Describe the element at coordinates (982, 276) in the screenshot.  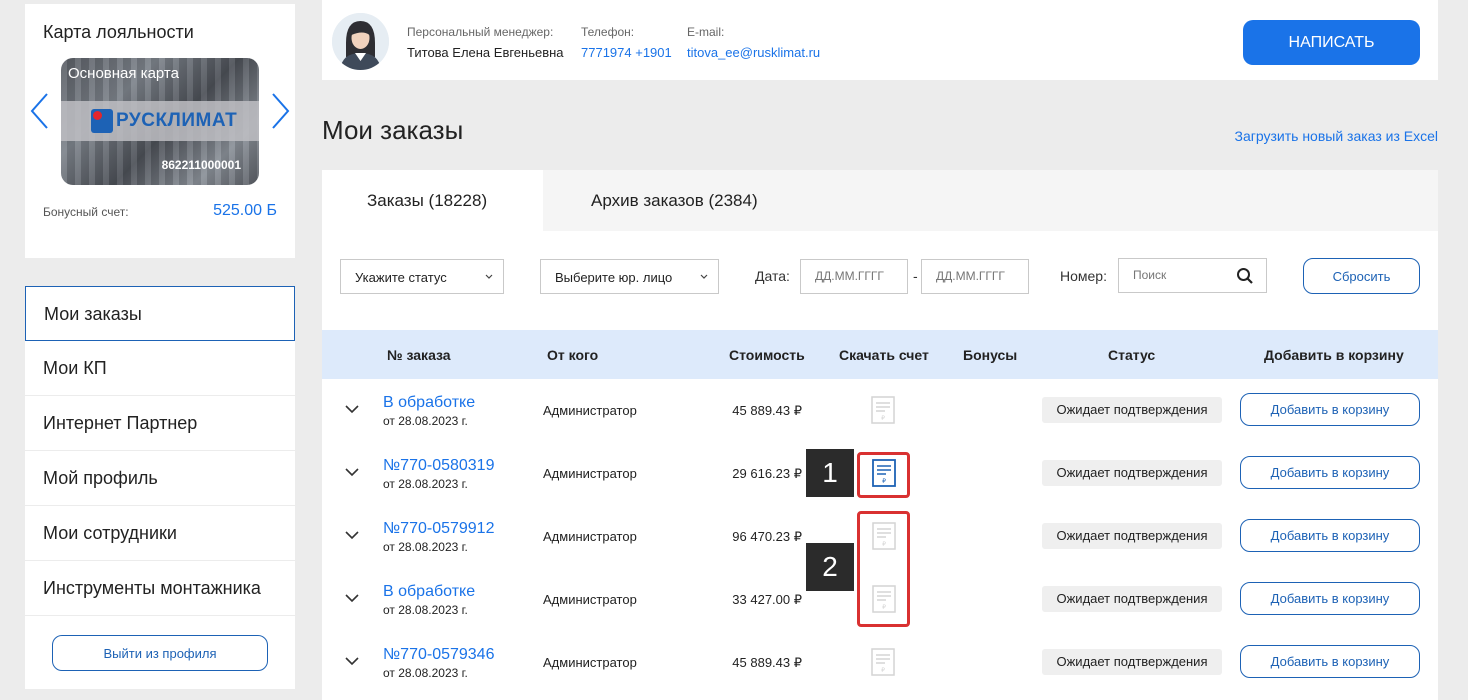
I see `date-to-input` at that location.